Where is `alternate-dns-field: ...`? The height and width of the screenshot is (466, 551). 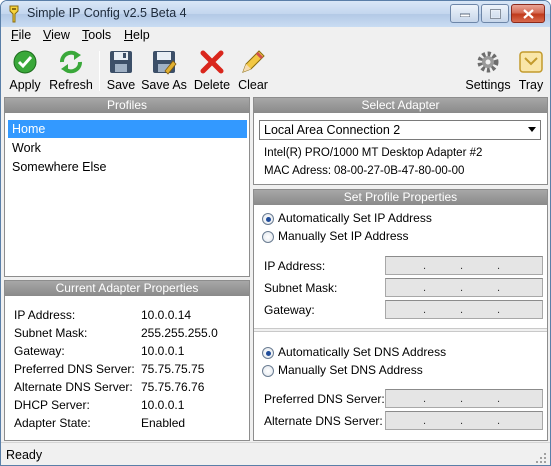
alternate-dns-field: ... is located at coordinates (464, 420).